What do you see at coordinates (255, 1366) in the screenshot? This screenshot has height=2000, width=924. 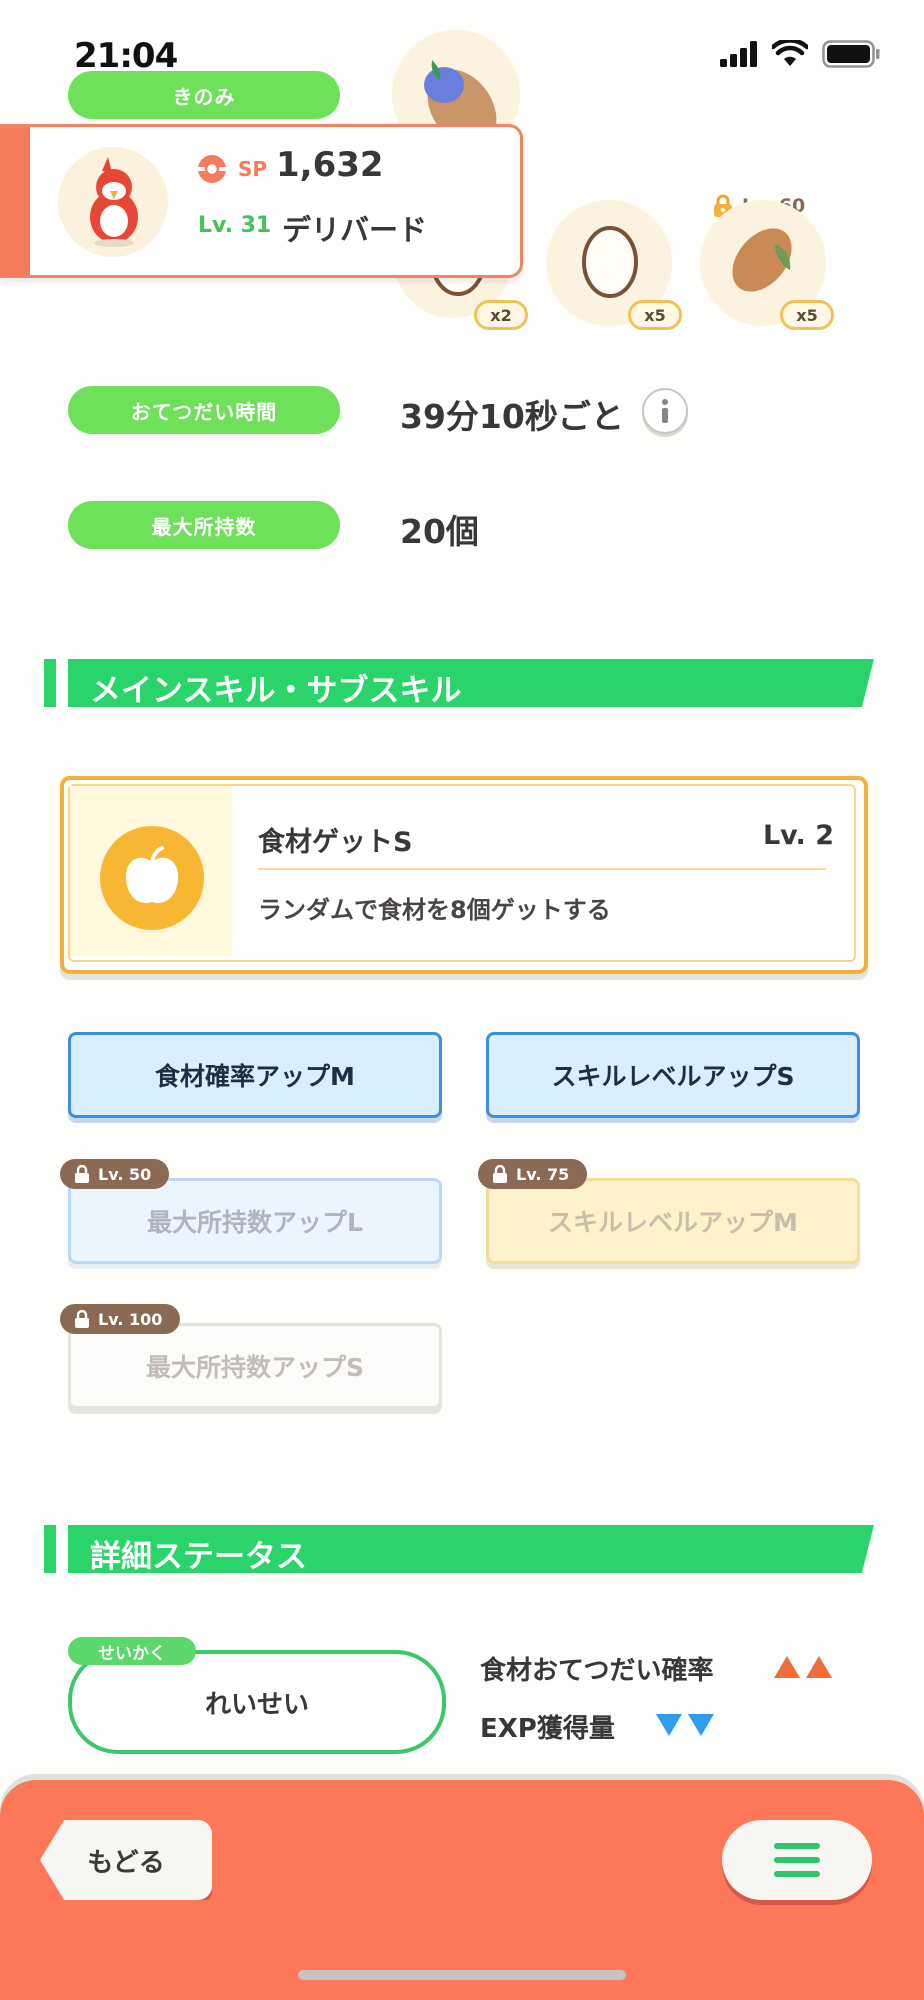 I see `sub-skill-5: 最大所持数アップS` at bounding box center [255, 1366].